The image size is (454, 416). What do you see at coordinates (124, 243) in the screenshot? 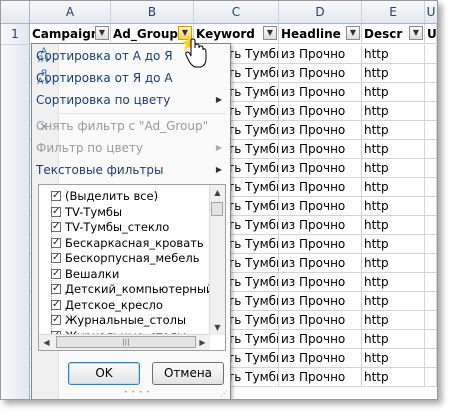
I see `filter-item: ✓ Бескаркасная_кровать` at bounding box center [124, 243].